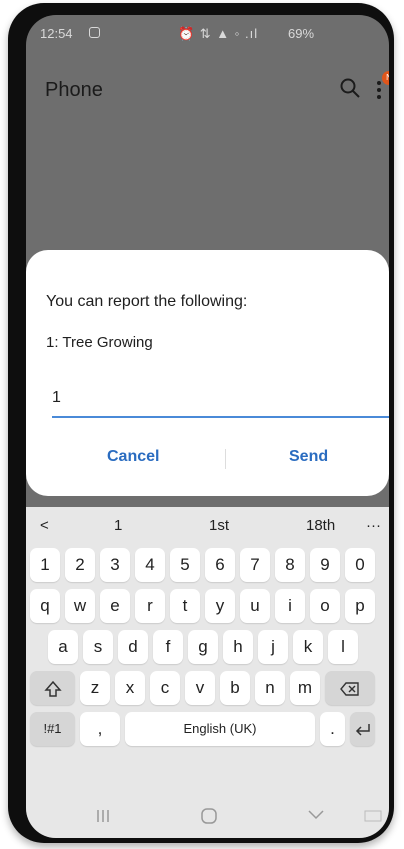  What do you see at coordinates (305, 688) in the screenshot?
I see `key-m: m` at bounding box center [305, 688].